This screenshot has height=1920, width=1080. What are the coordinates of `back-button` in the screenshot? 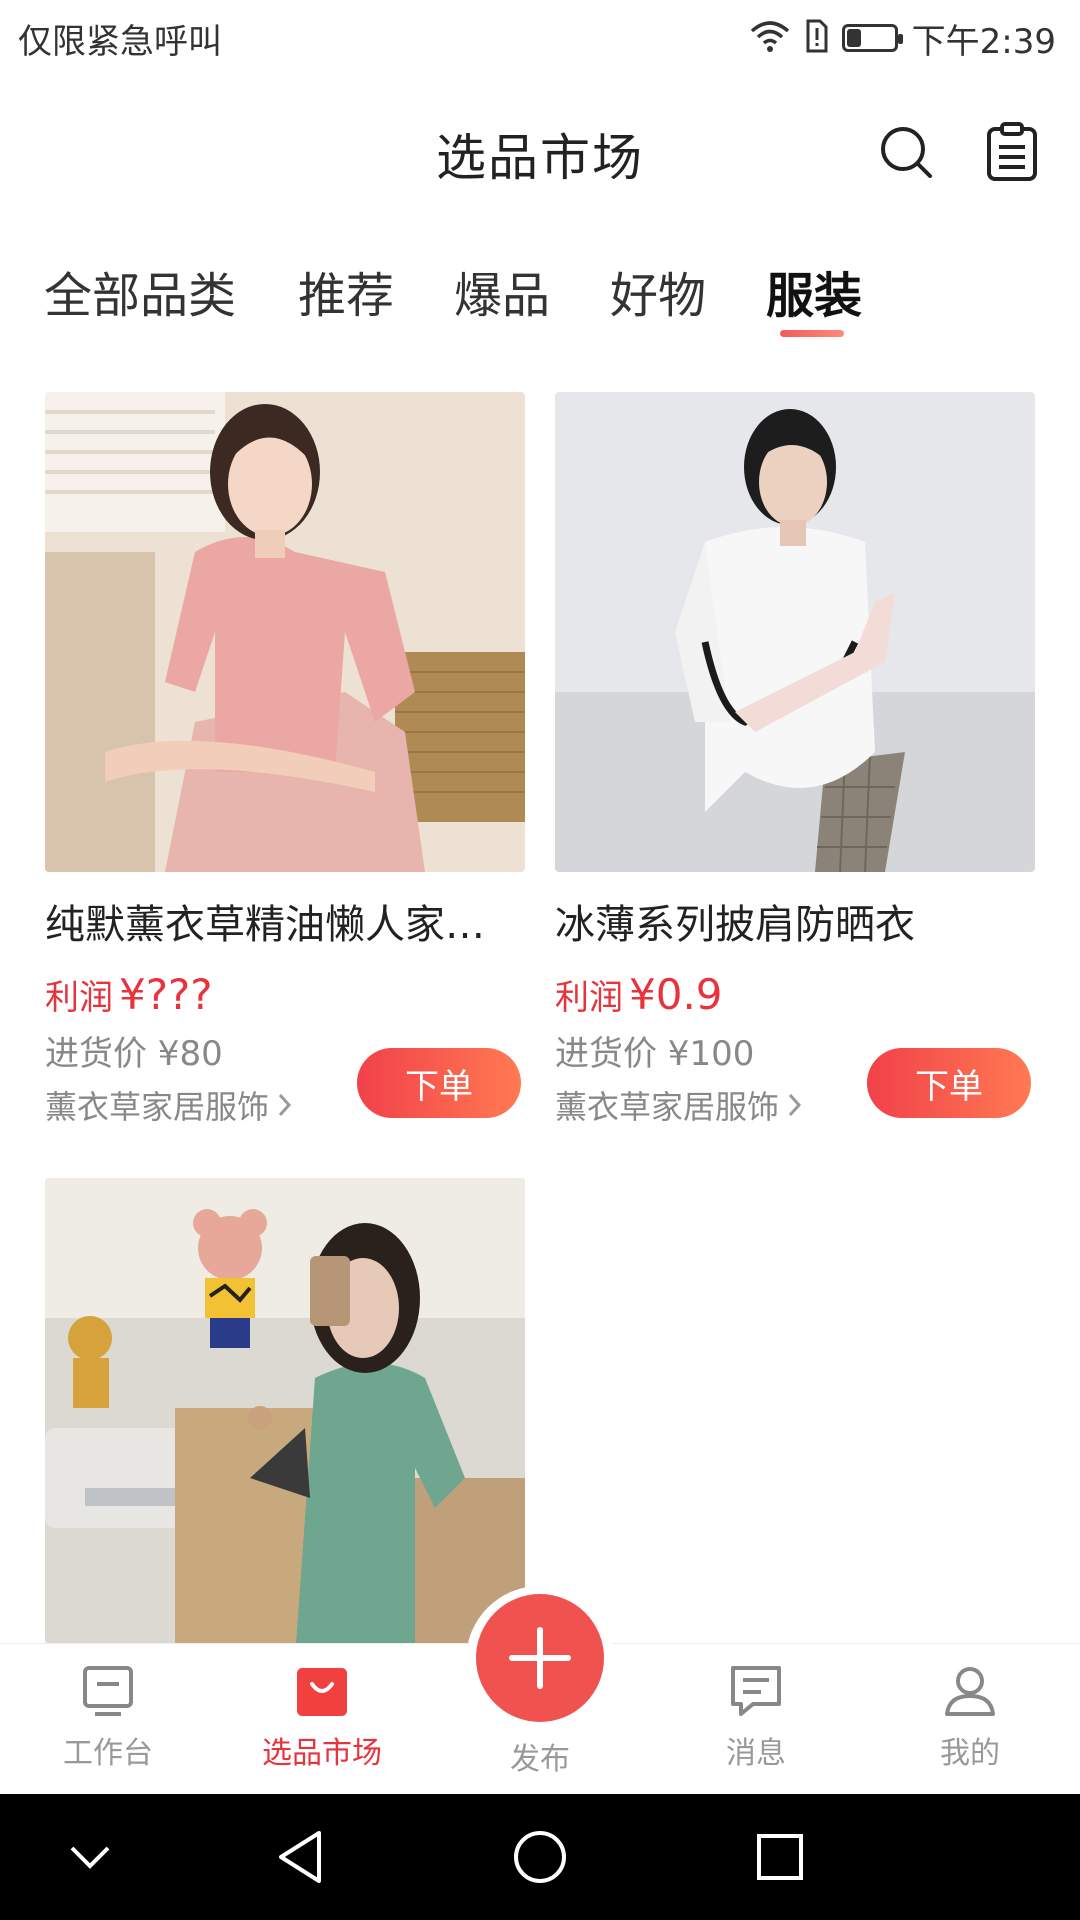 It's located at (300, 1857).